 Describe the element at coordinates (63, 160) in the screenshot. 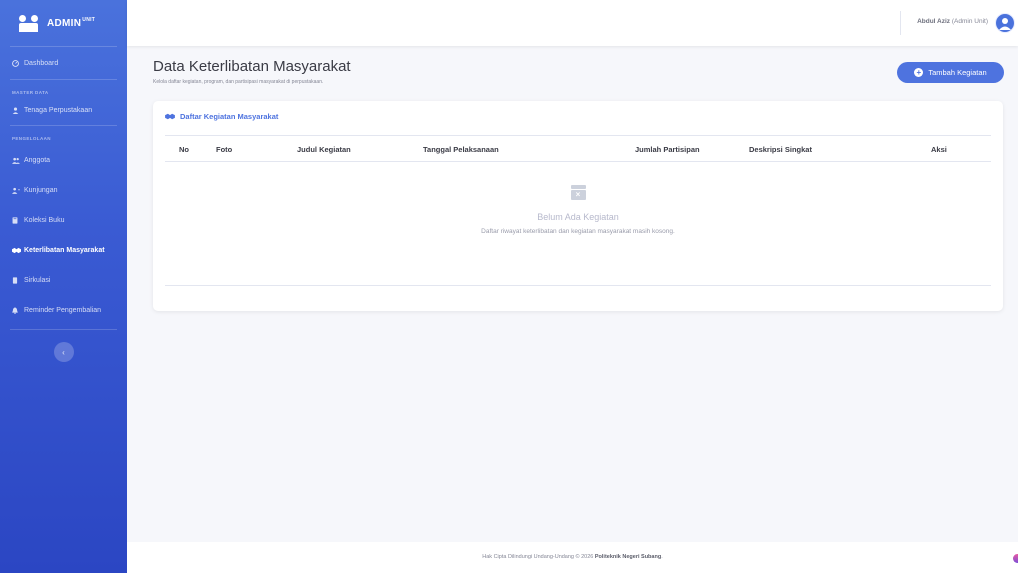

I see `sidebar-item-anggota: Anggota` at that location.